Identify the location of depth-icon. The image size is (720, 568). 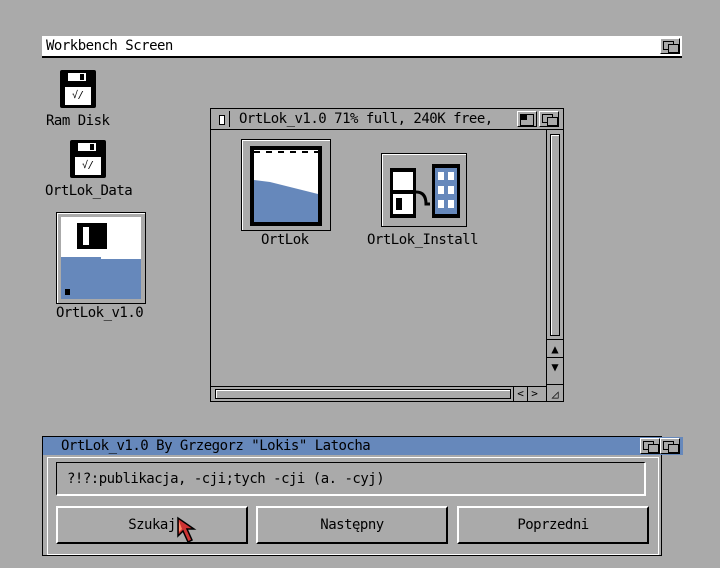
(549, 119).